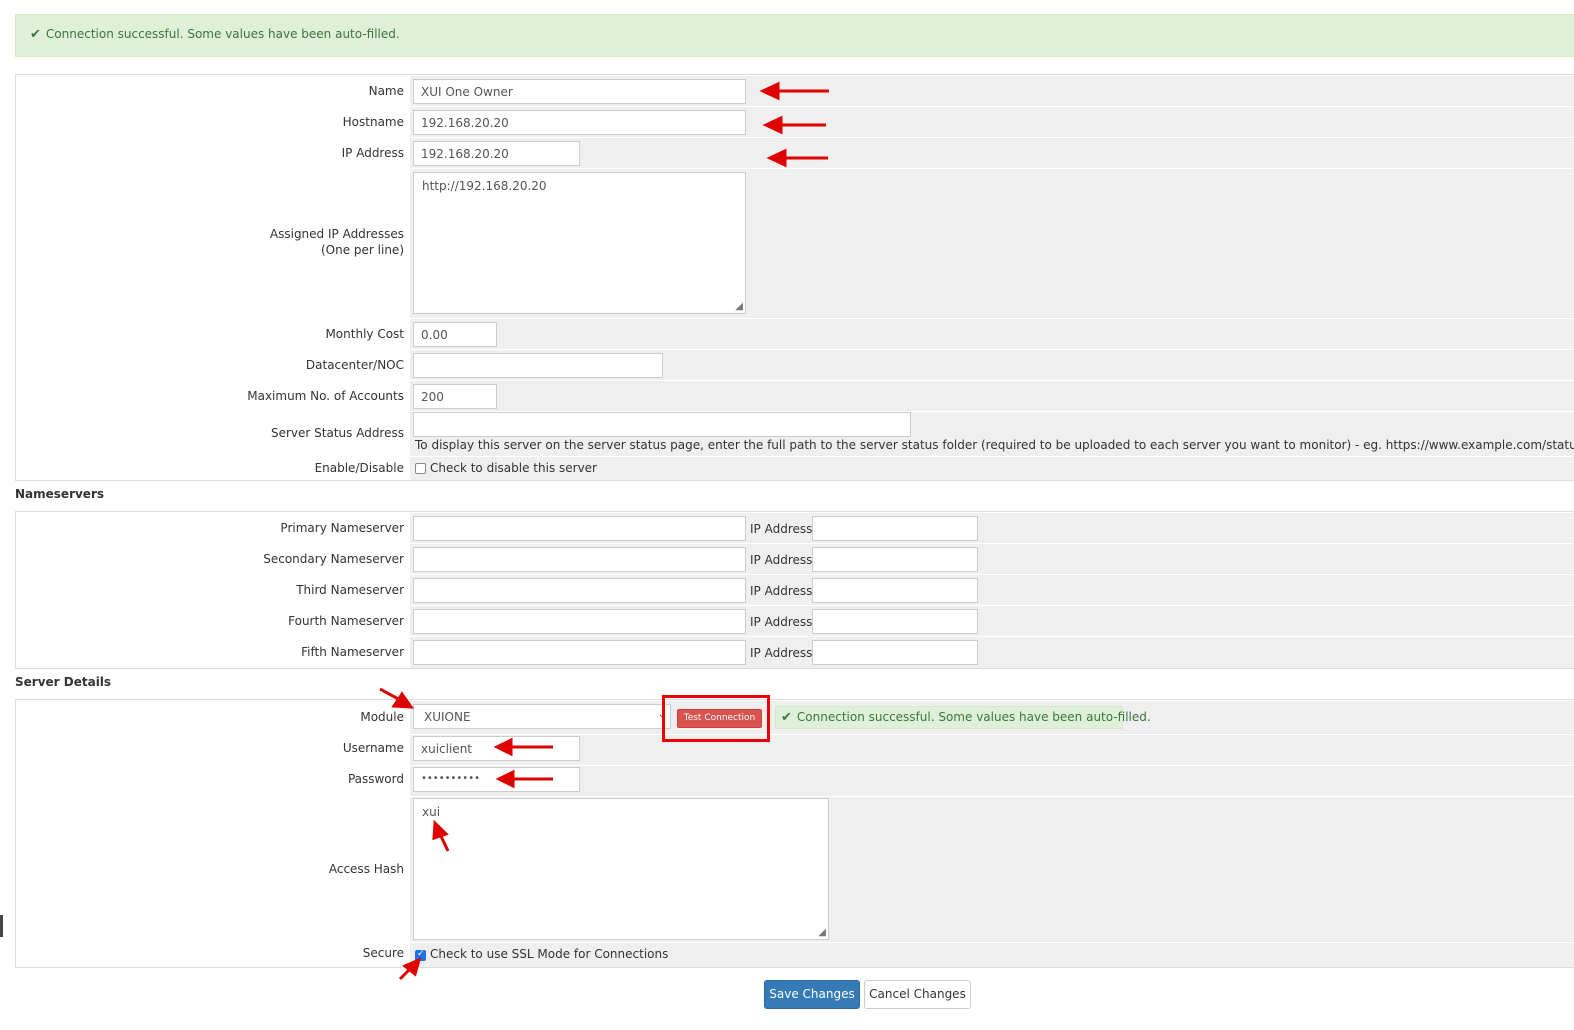 The height and width of the screenshot is (1030, 1574). What do you see at coordinates (372, 153) in the screenshot?
I see `ip-address-label: IP Address` at bounding box center [372, 153].